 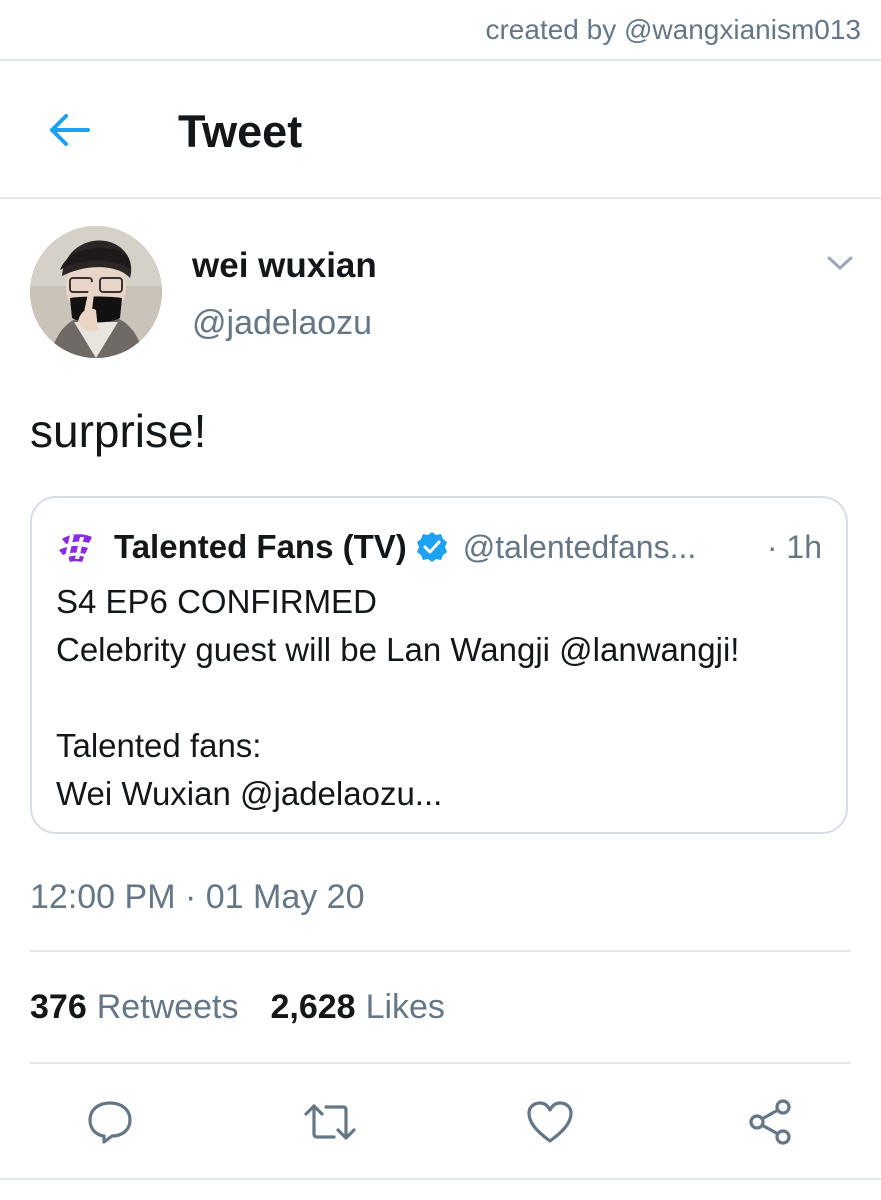 I want to click on avatar-image, so click(x=96, y=292).